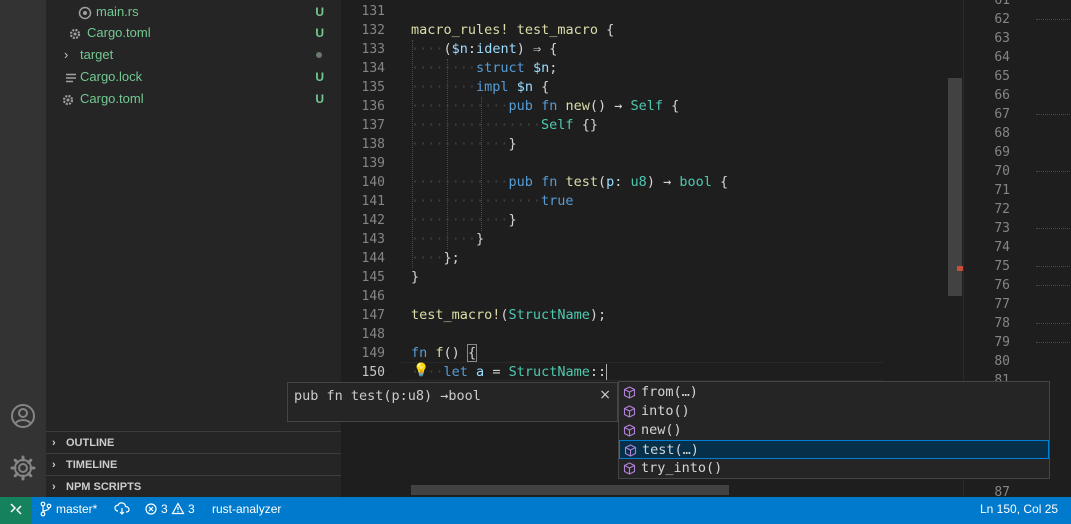  I want to click on warning-icon, so click(178, 509).